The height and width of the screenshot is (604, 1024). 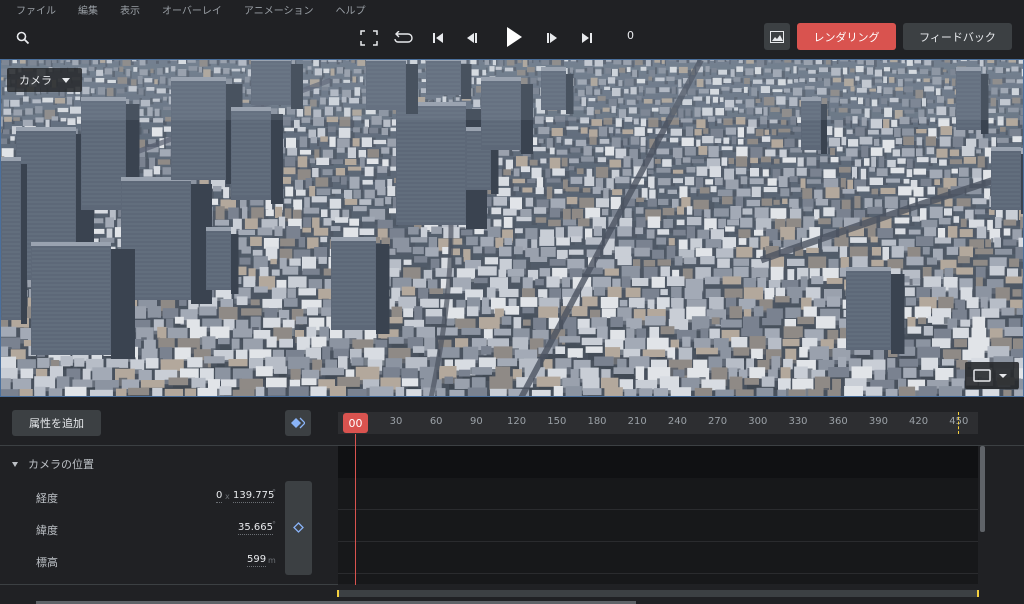 I want to click on toolbar: 0 レンダリング フィードバック, so click(x=512, y=38).